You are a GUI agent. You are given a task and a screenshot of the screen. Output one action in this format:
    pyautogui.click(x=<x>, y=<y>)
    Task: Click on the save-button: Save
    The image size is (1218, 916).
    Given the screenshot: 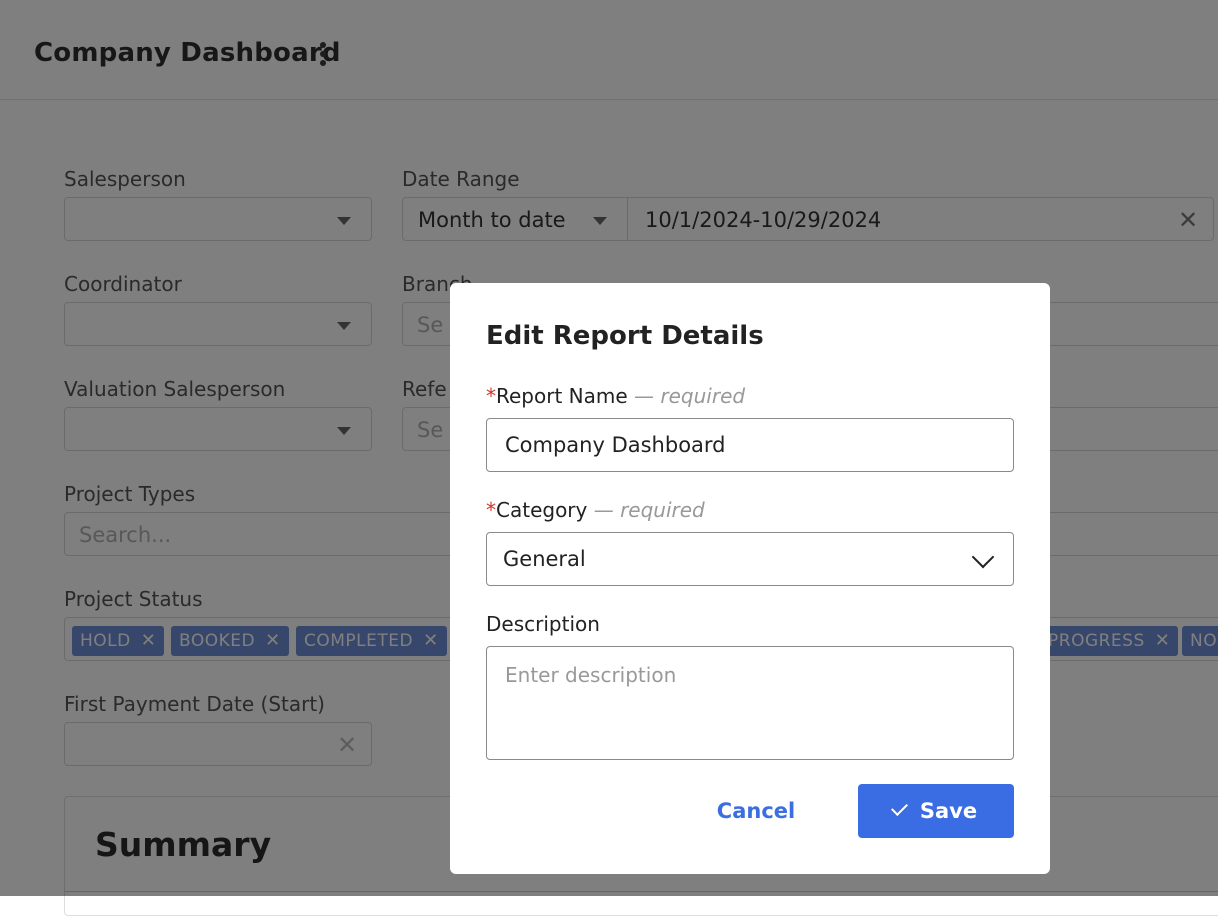 What is the action you would take?
    pyautogui.click(x=936, y=811)
    